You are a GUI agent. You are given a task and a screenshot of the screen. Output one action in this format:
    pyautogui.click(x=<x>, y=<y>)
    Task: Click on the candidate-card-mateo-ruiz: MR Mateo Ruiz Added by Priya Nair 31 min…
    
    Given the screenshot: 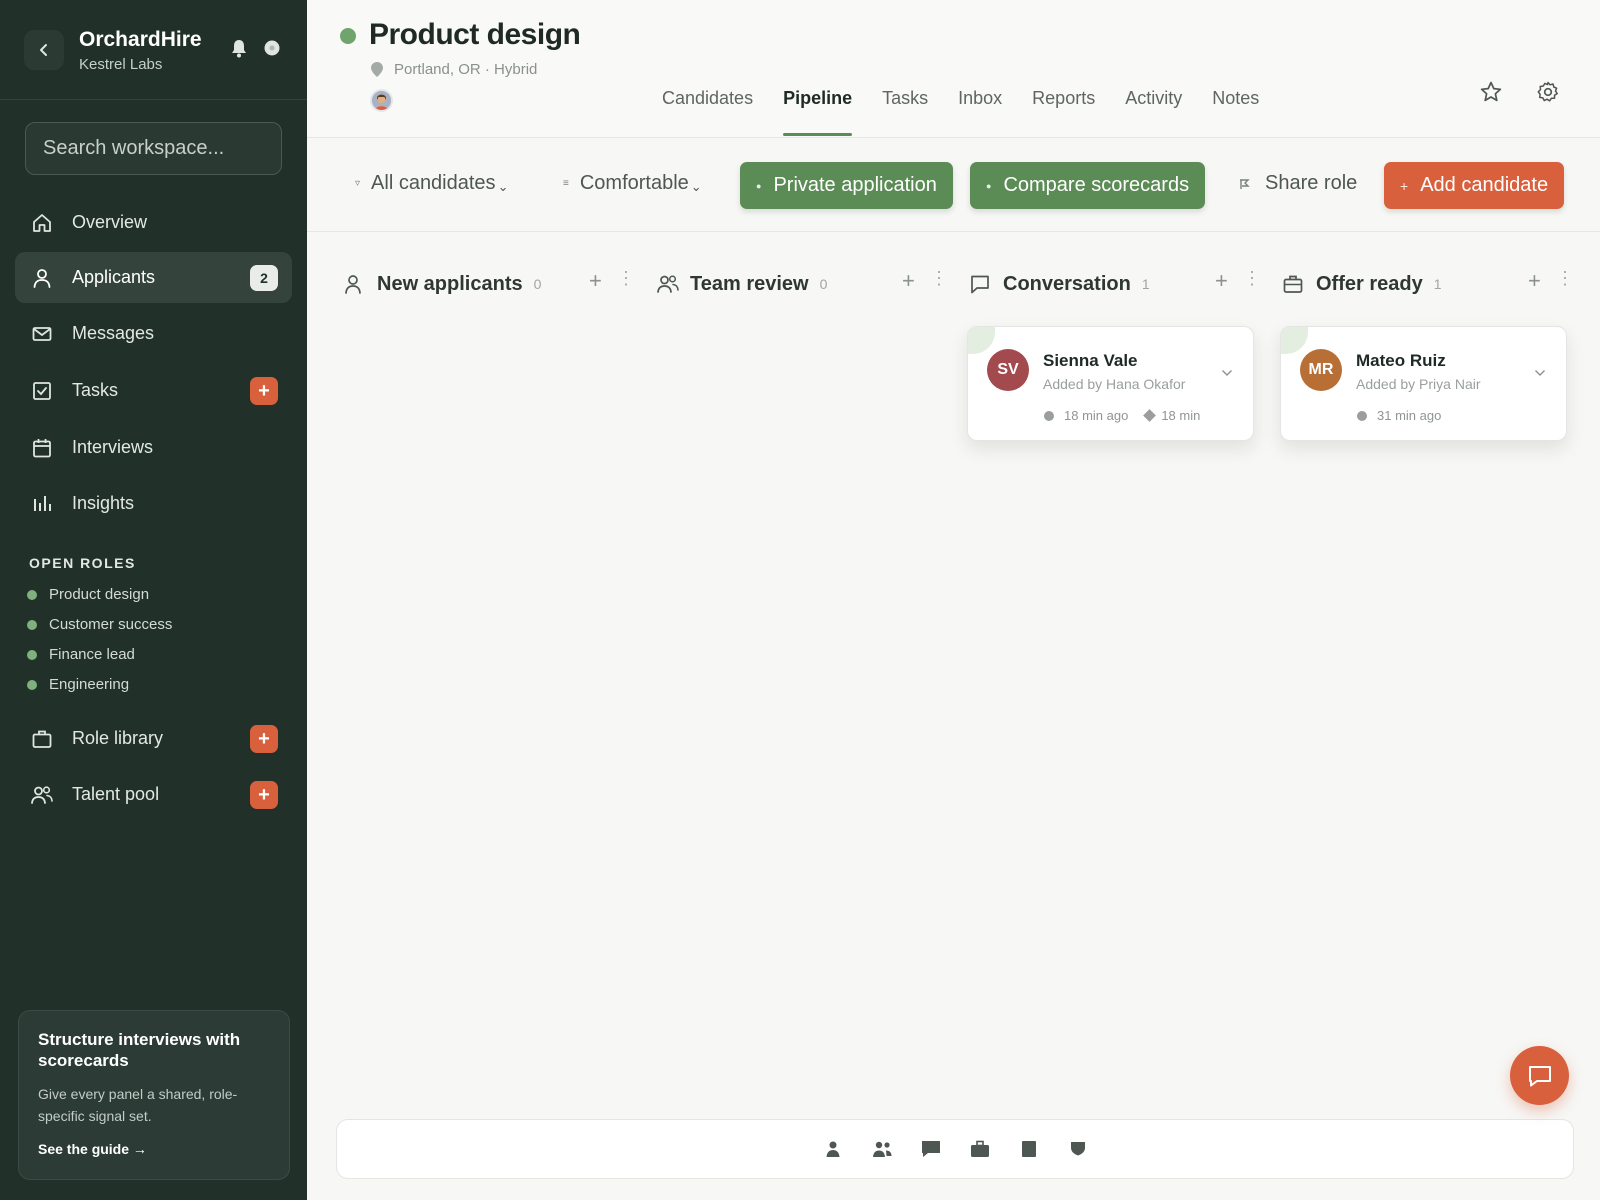 What is the action you would take?
    pyautogui.click(x=1423, y=383)
    